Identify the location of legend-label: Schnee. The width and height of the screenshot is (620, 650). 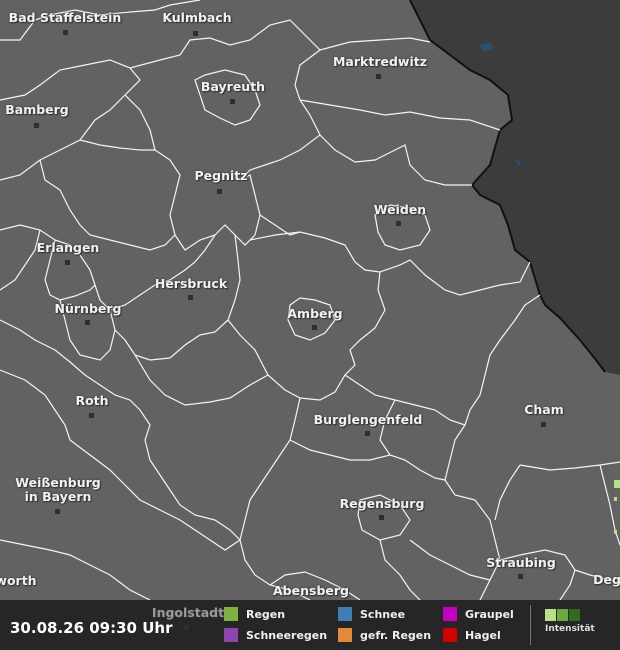
(383, 614).